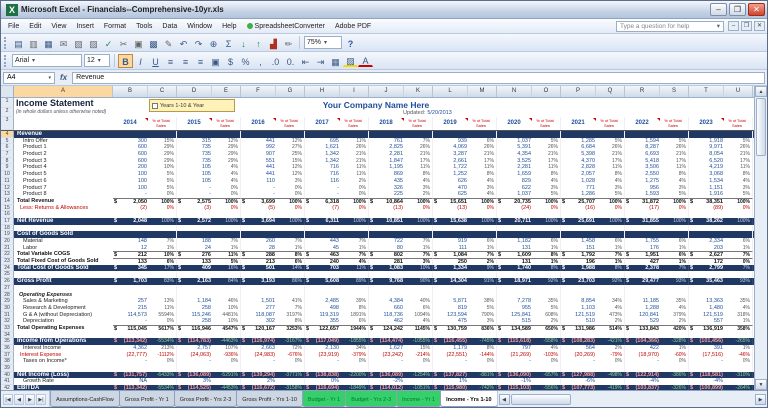 The height and width of the screenshot is (408, 768). Describe the element at coordinates (546, 355) in the screenshot. I see `cell: -103%` at that location.